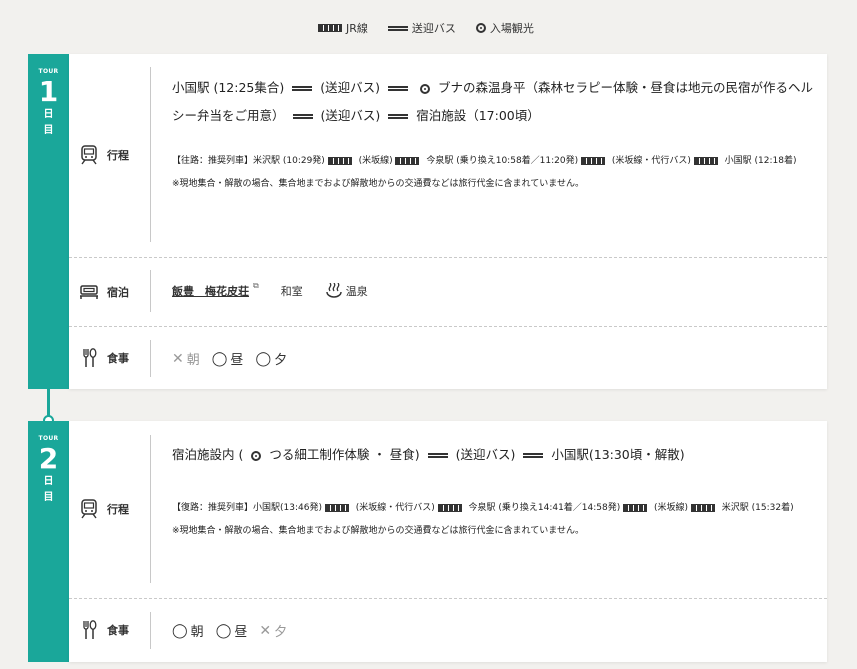  I want to click on lodging-label-text: 宿泊, so click(118, 292).